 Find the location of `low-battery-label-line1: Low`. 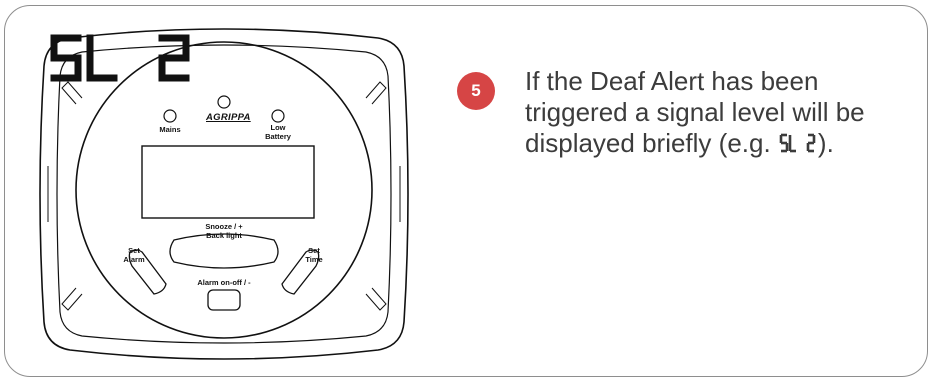

low-battery-label-line1: Low is located at coordinates (278, 127).